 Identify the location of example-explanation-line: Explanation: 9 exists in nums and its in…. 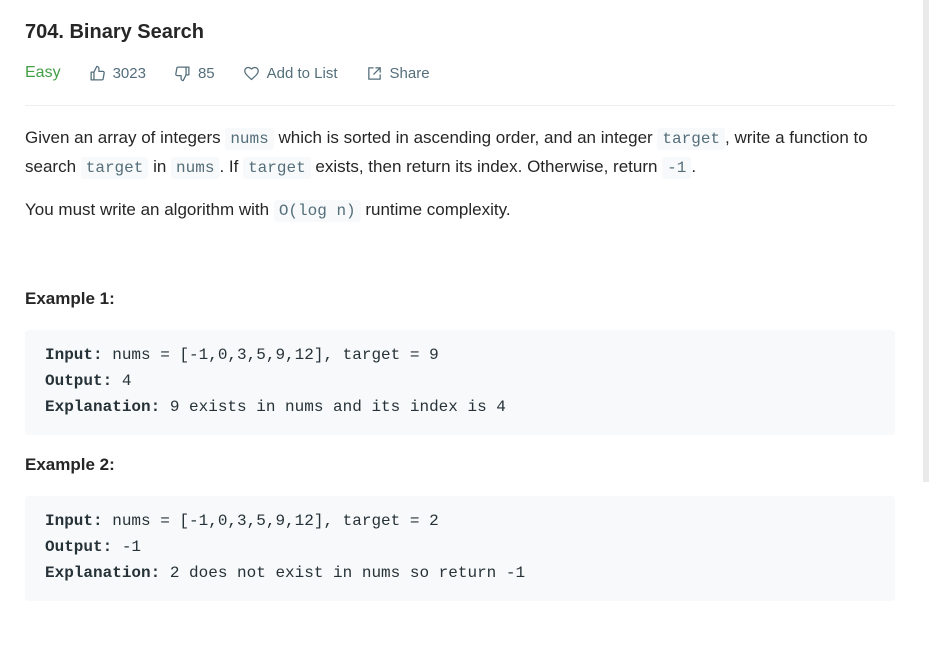
(460, 407).